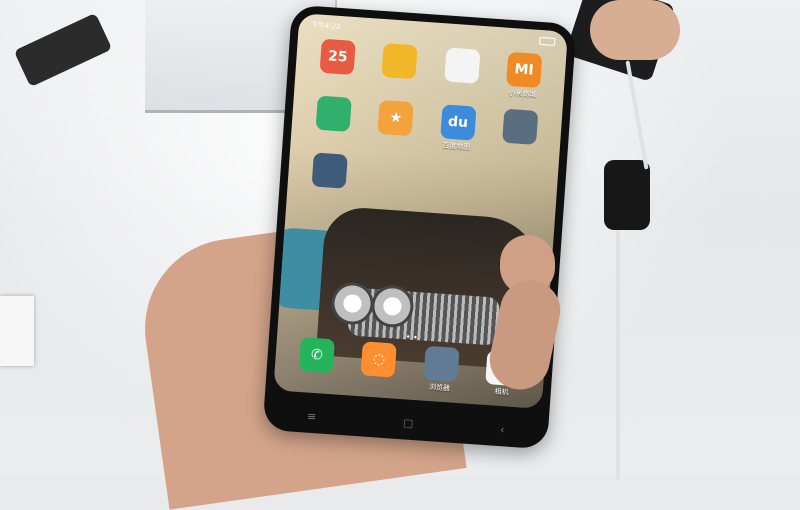  Describe the element at coordinates (312, 417) in the screenshot. I see `menu-button: ≡` at that location.